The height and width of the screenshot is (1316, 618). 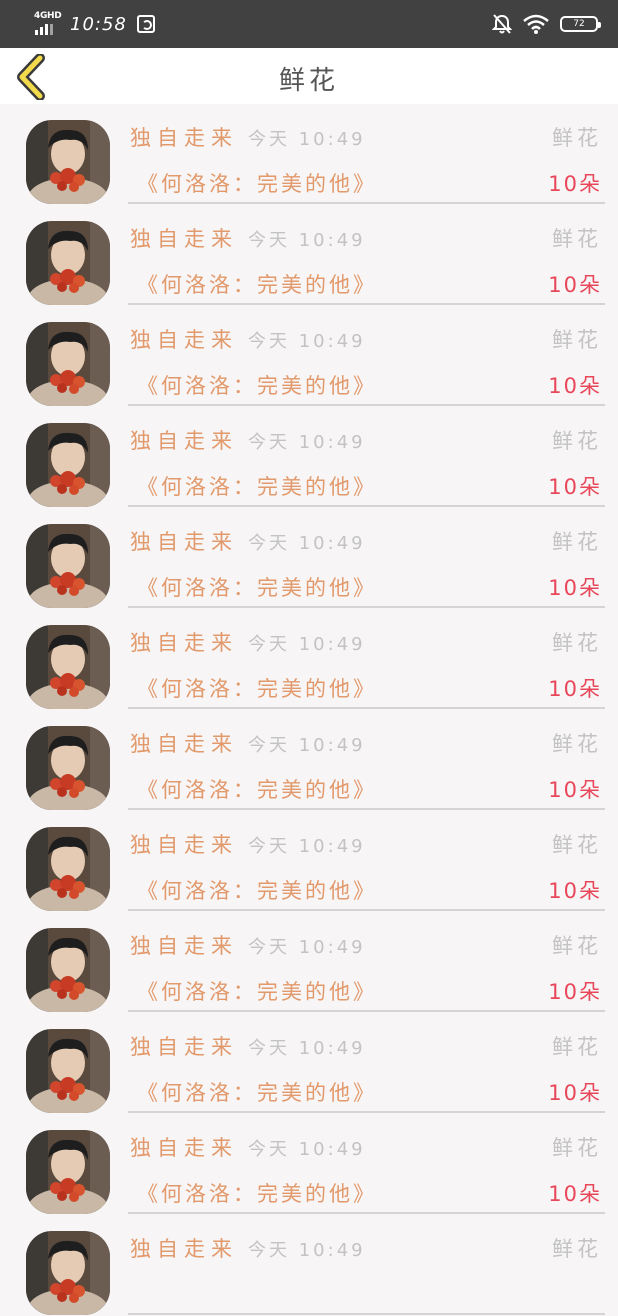 What do you see at coordinates (308, 81) in the screenshot?
I see `page-title: 鲜花` at bounding box center [308, 81].